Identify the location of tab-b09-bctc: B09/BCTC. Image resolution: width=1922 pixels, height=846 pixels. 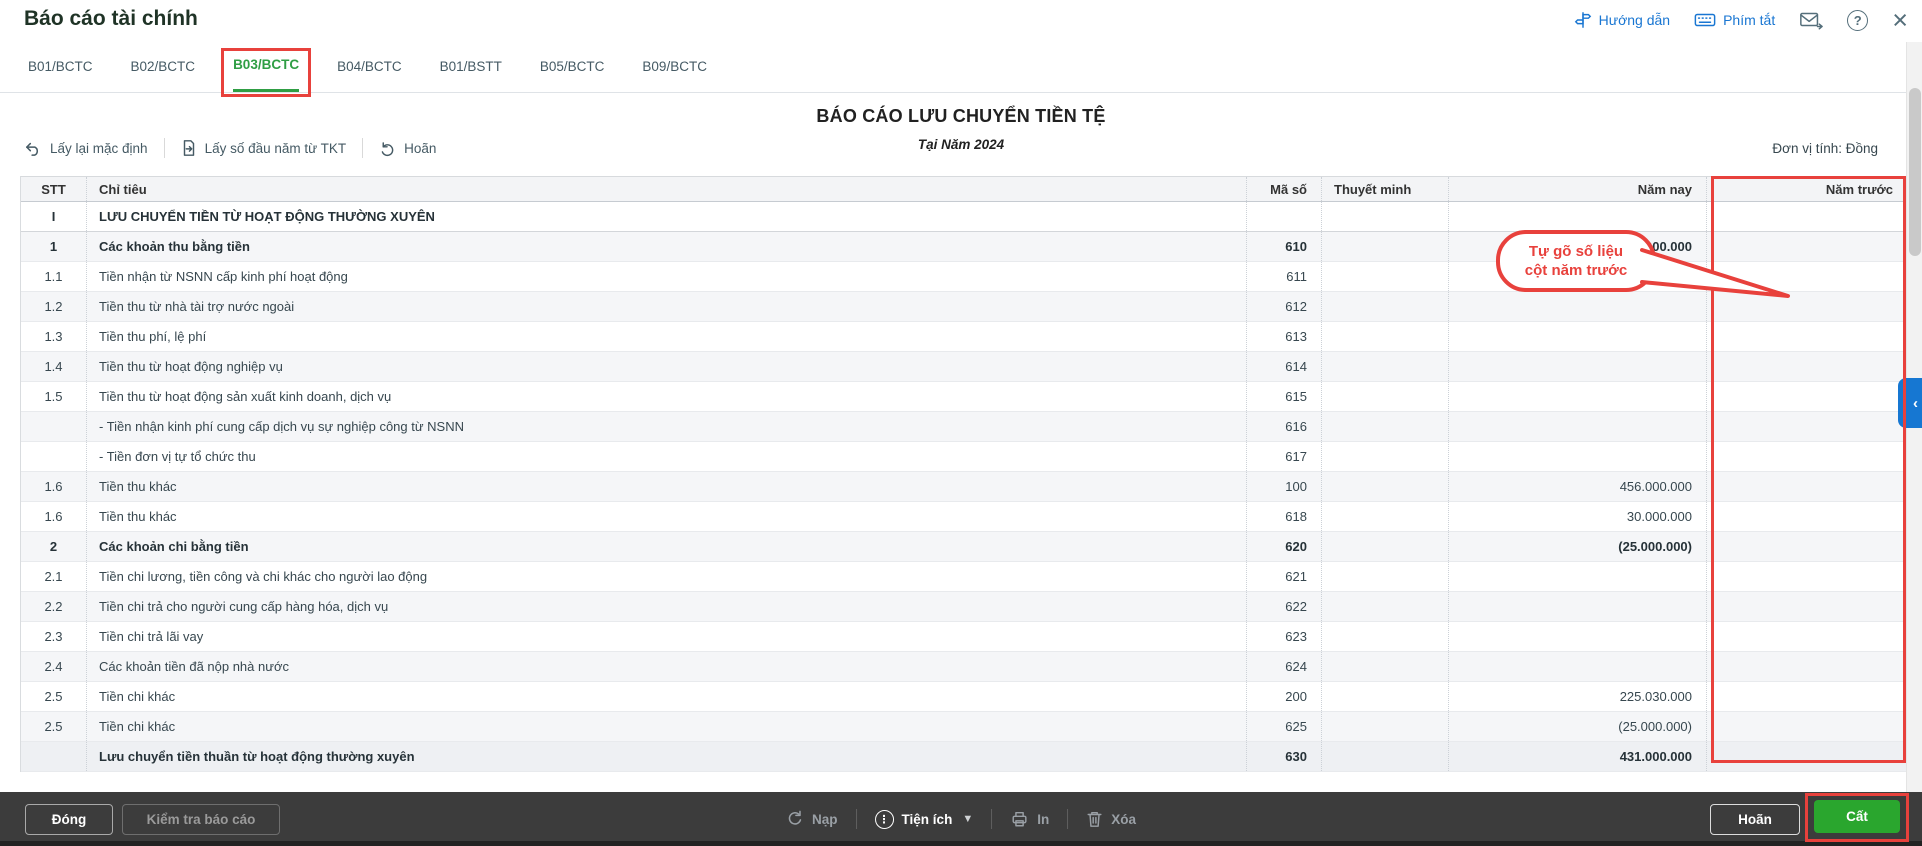
(674, 66).